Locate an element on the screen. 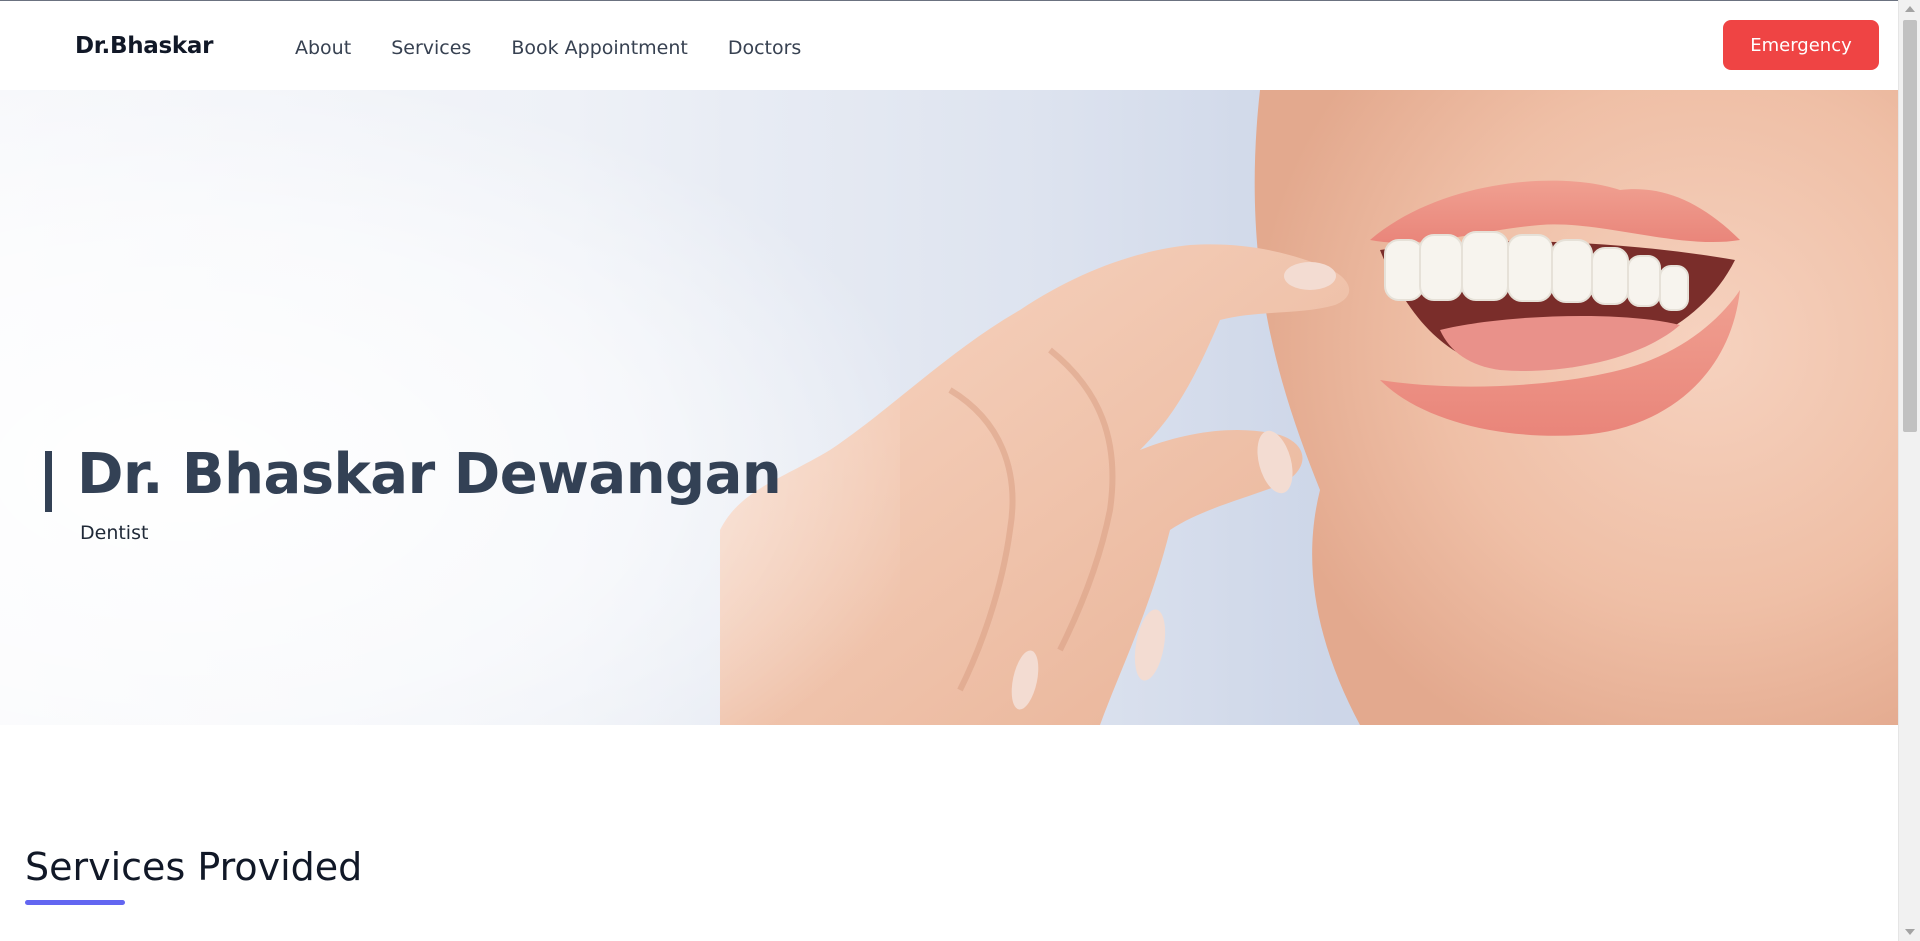  scroll-up-arrow-icon is located at coordinates (1910, 9).